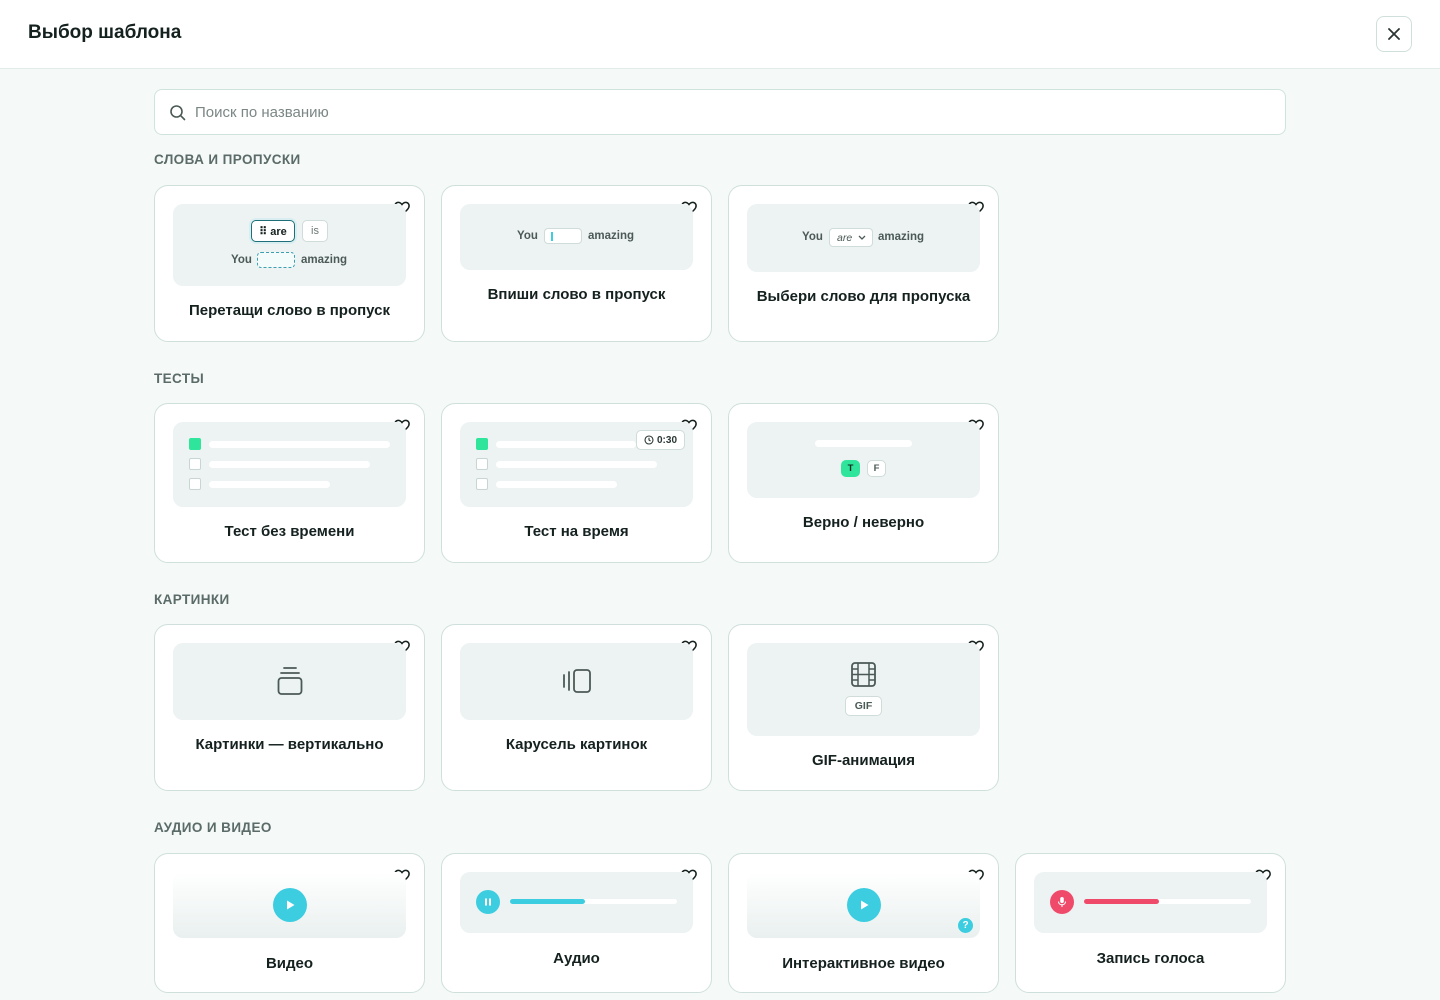 The image size is (1440, 1000). What do you see at coordinates (105, 32) in the screenshot?
I see `modal-title: Выбор шаблона` at bounding box center [105, 32].